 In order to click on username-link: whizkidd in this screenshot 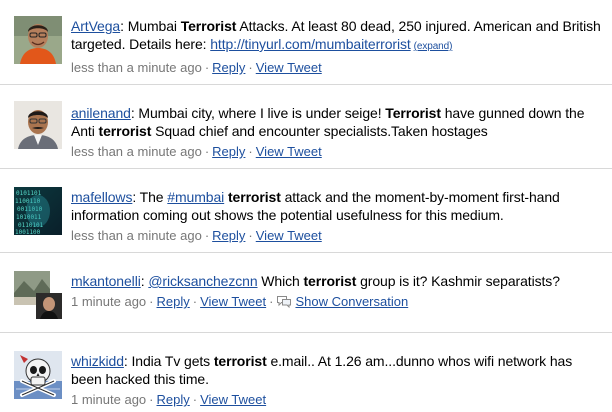, I will do `click(97, 361)`.